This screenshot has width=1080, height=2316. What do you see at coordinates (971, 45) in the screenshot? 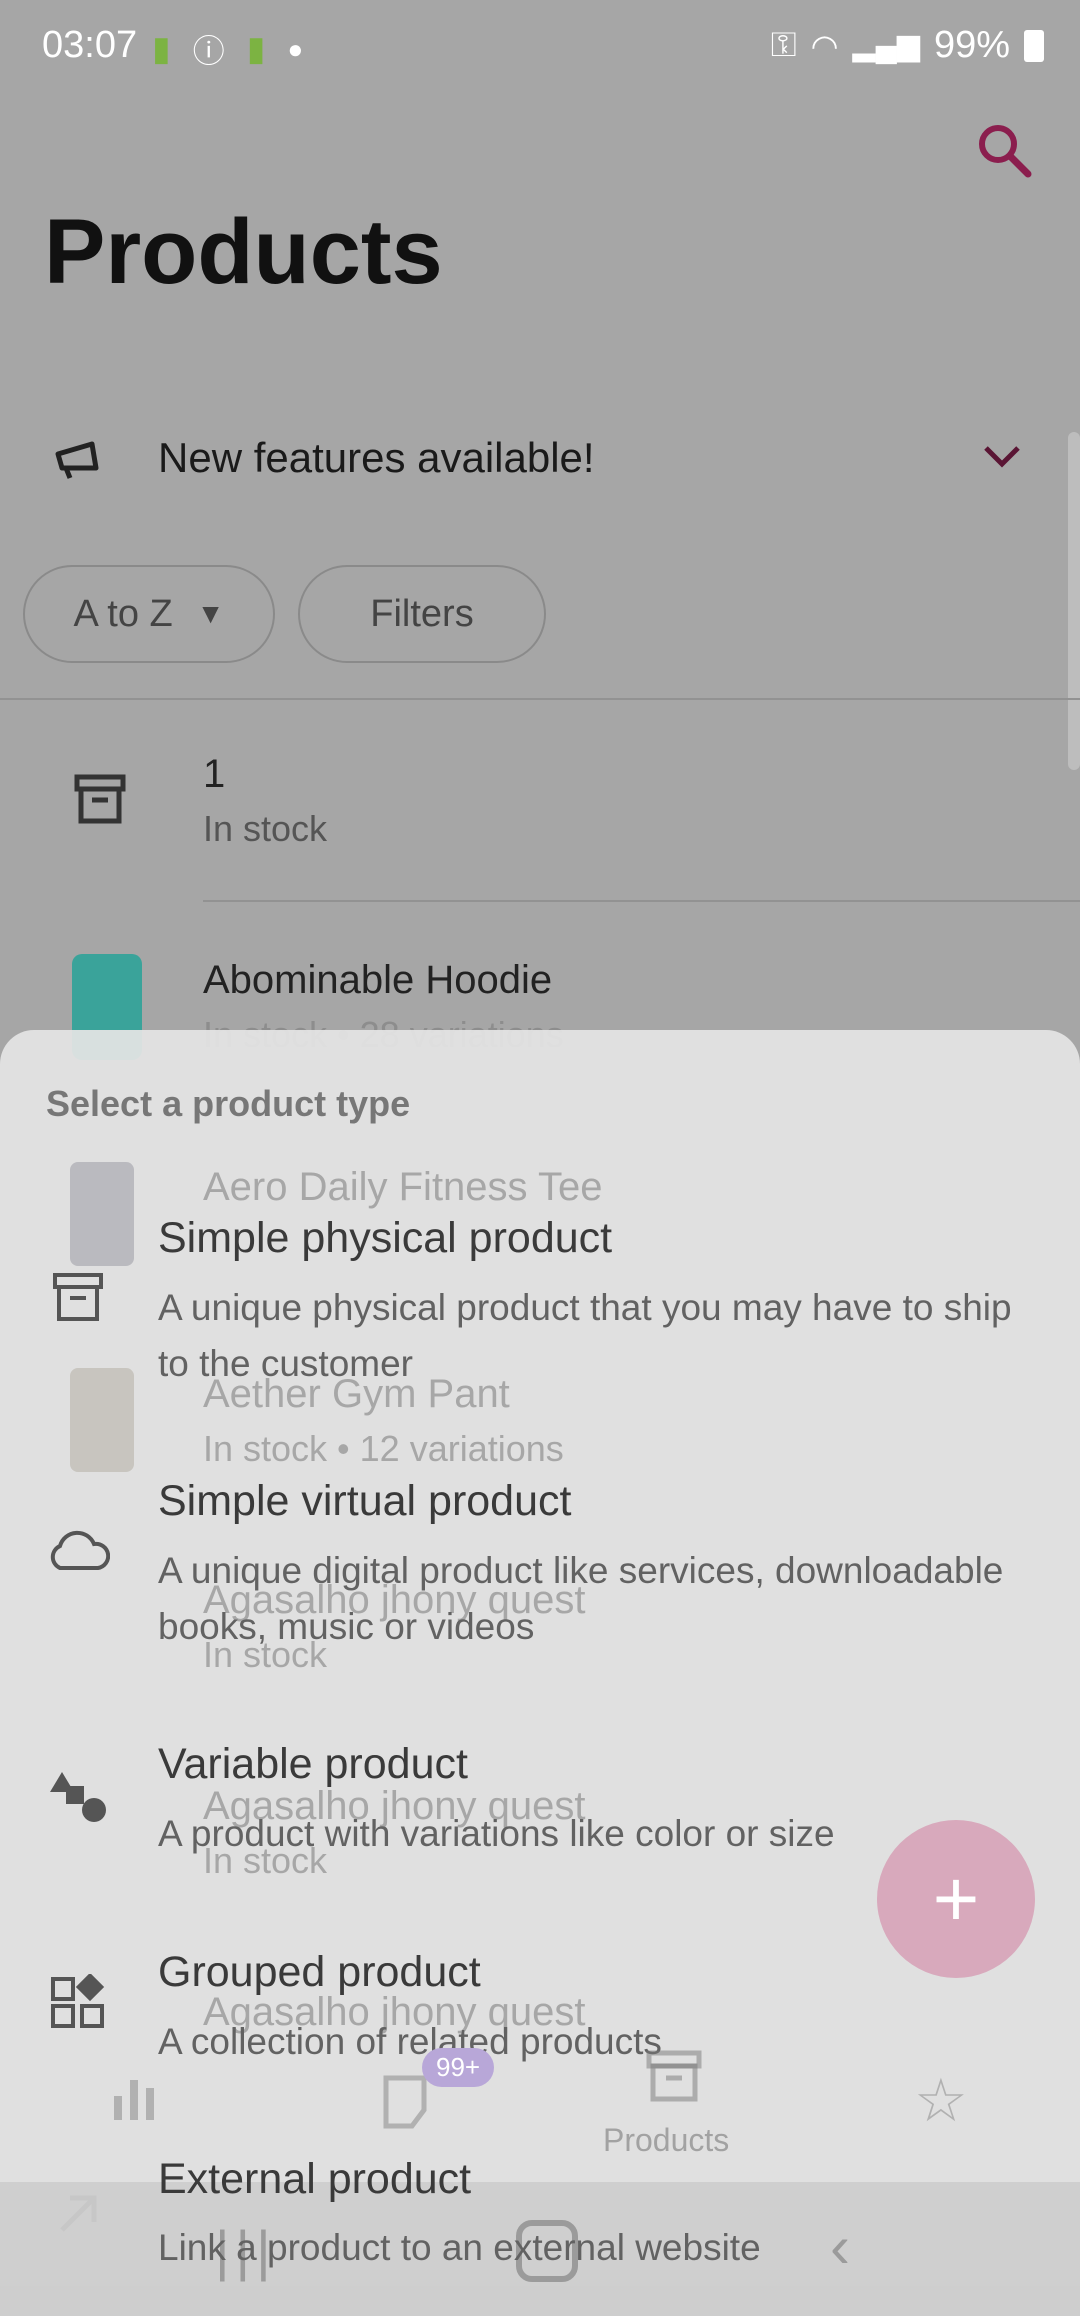
I see `battery-text: 99%` at bounding box center [971, 45].